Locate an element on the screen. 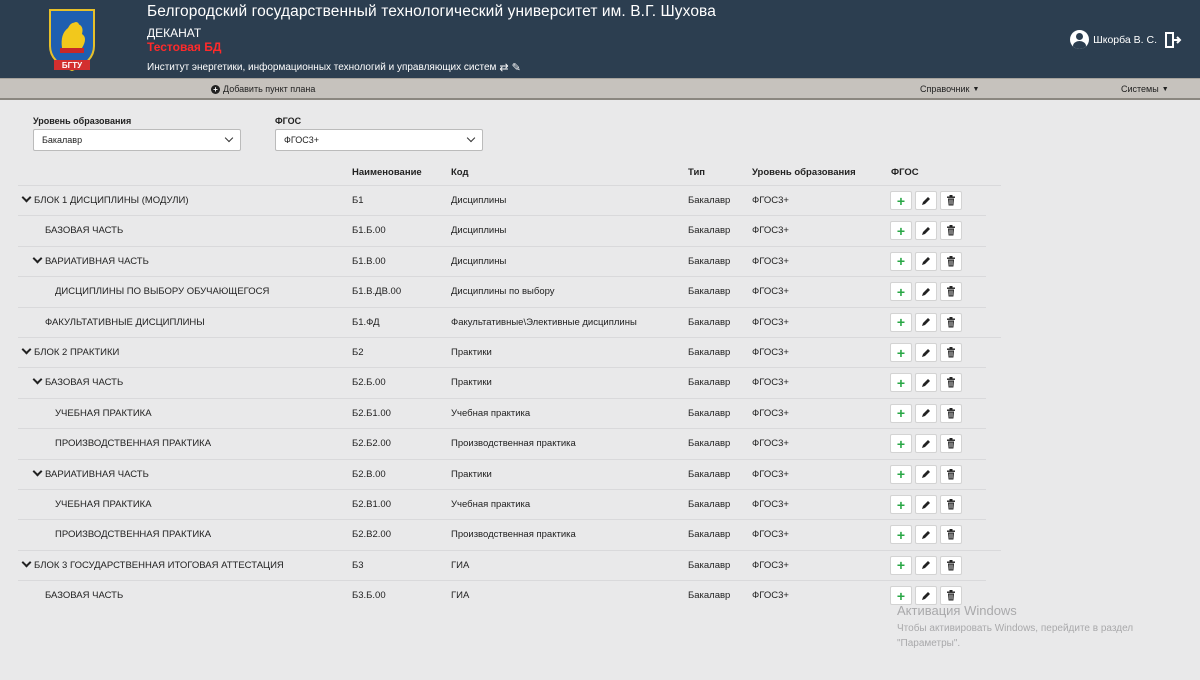 The width and height of the screenshot is (1200, 680). logout-icon is located at coordinates (1173, 40).